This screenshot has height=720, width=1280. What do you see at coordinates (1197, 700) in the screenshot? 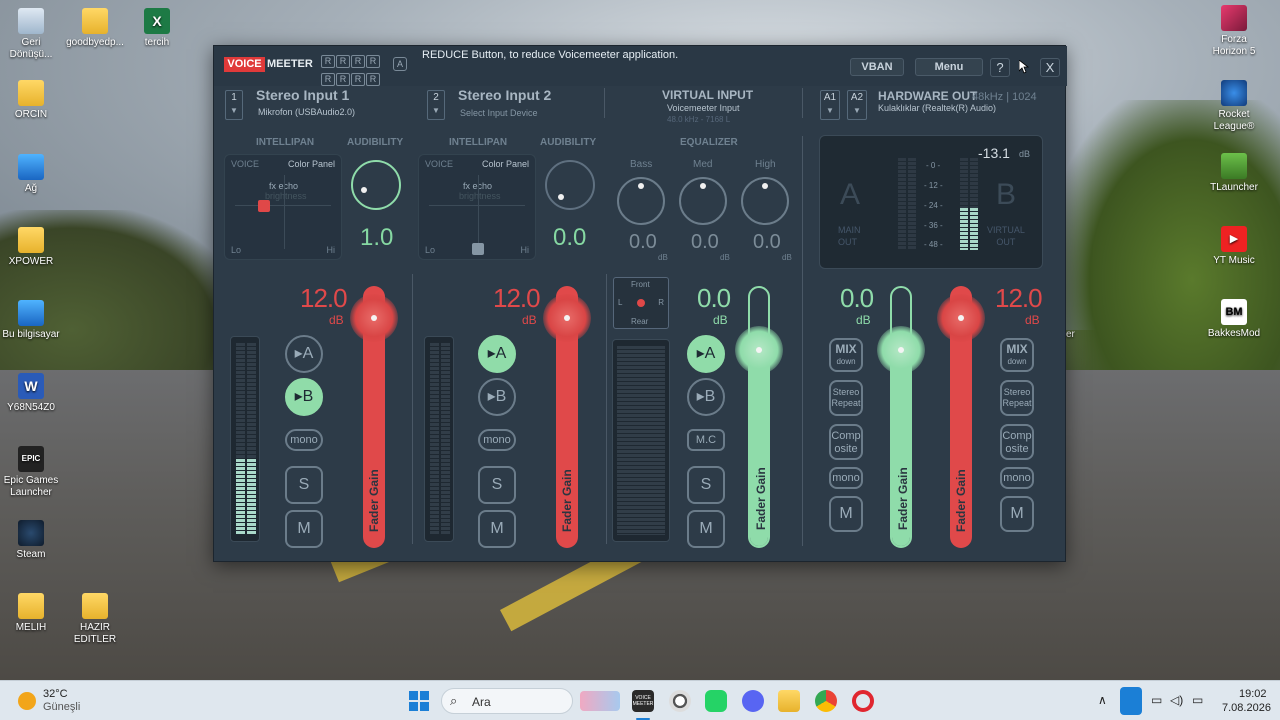
I see `battery-icon: ▭` at bounding box center [1197, 700].